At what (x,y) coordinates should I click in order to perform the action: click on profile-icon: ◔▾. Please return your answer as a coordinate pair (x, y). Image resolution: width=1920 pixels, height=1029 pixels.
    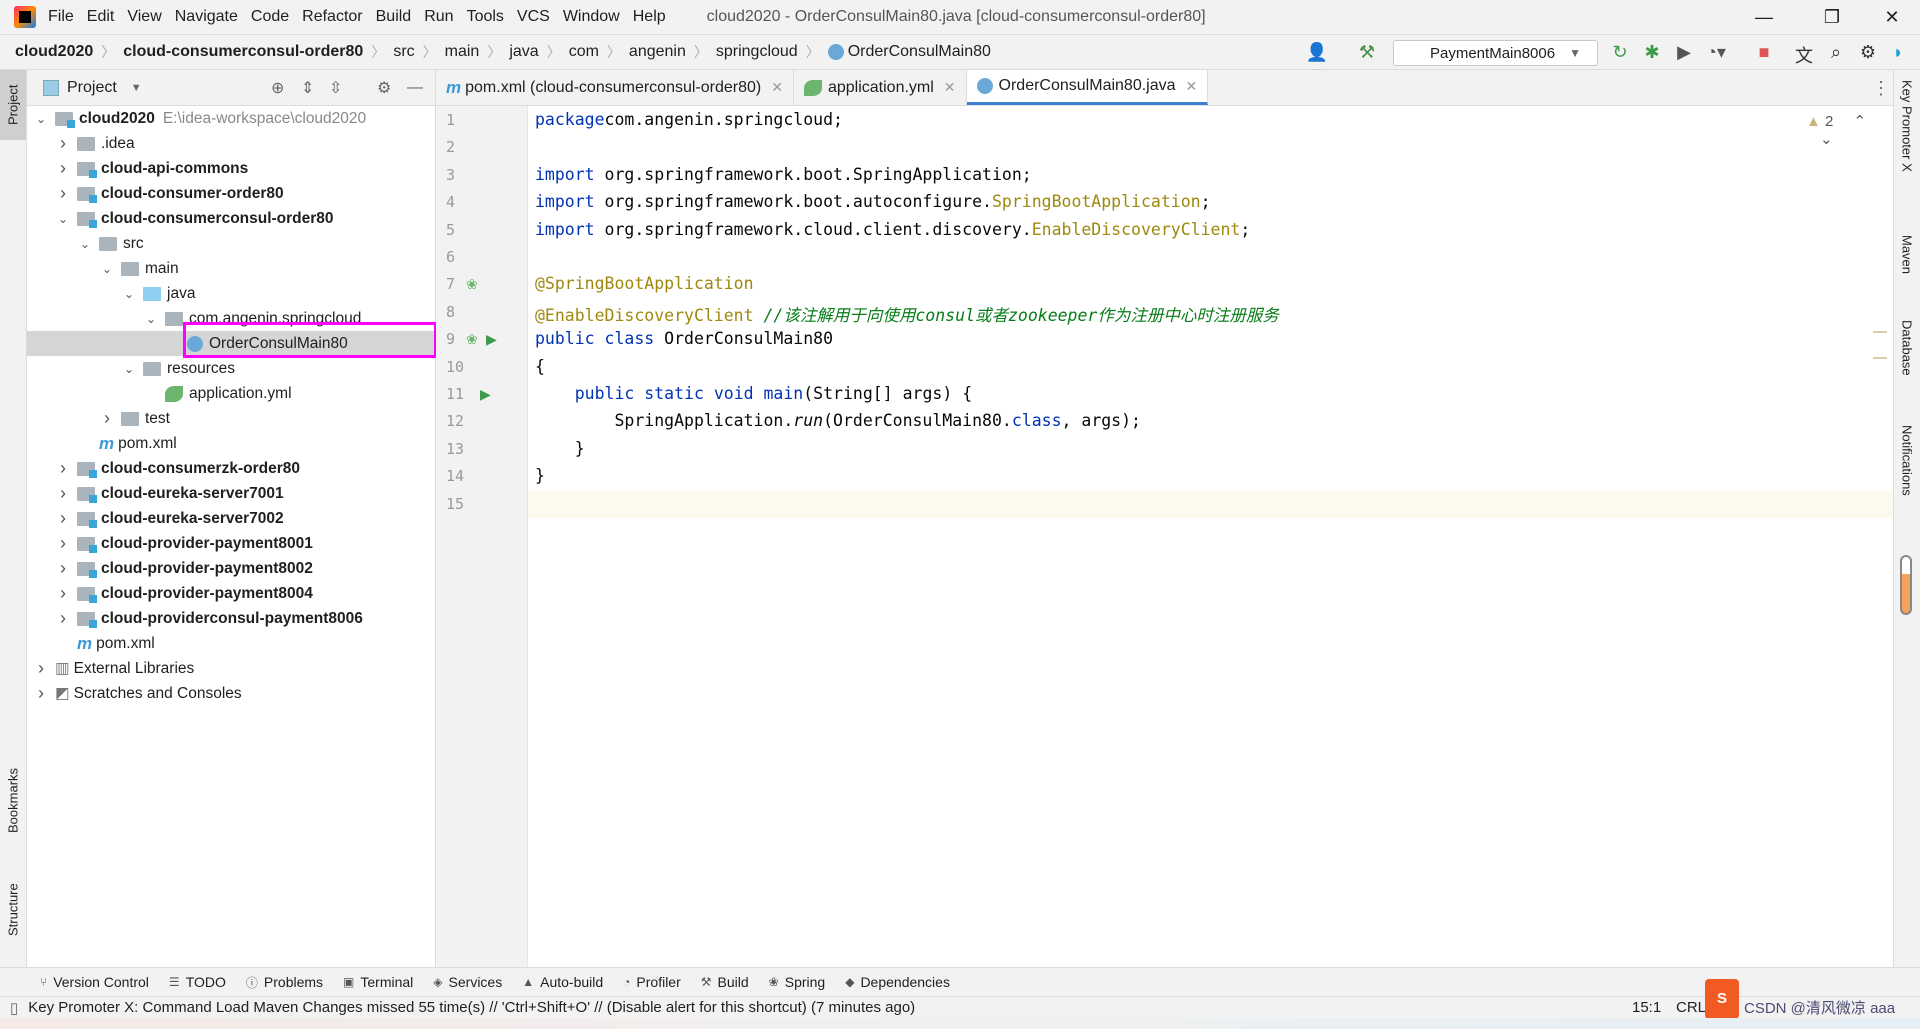
    Looking at the image, I should click on (1716, 52).